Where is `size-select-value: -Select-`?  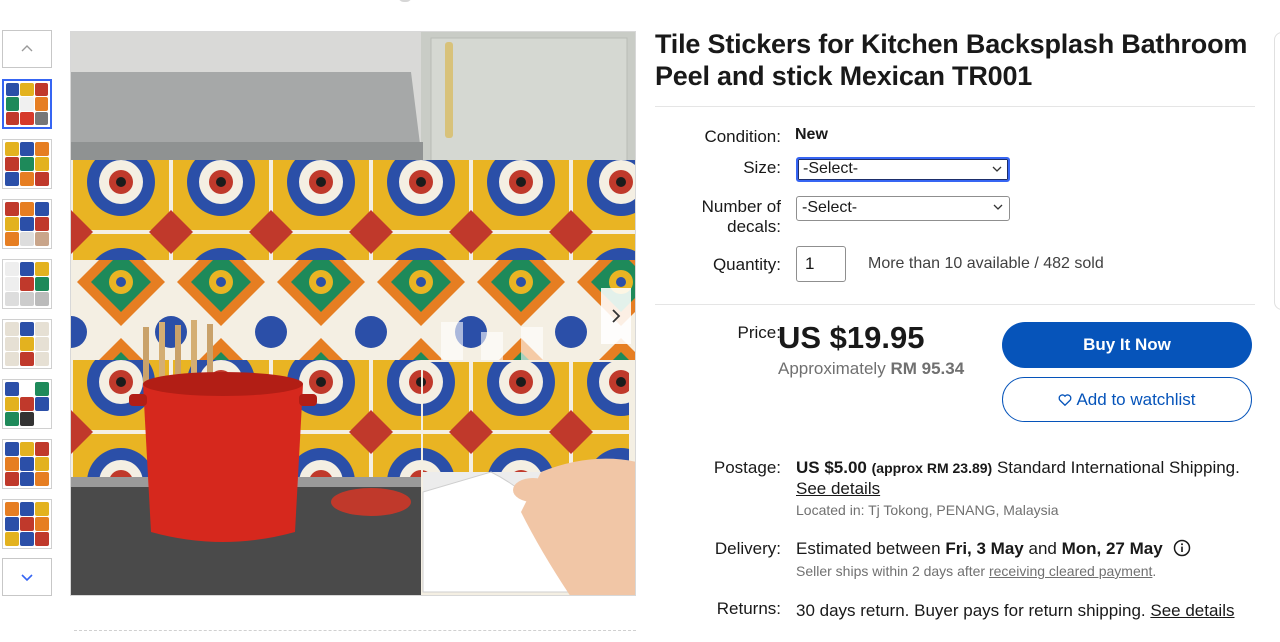
size-select-value: -Select- is located at coordinates (831, 168).